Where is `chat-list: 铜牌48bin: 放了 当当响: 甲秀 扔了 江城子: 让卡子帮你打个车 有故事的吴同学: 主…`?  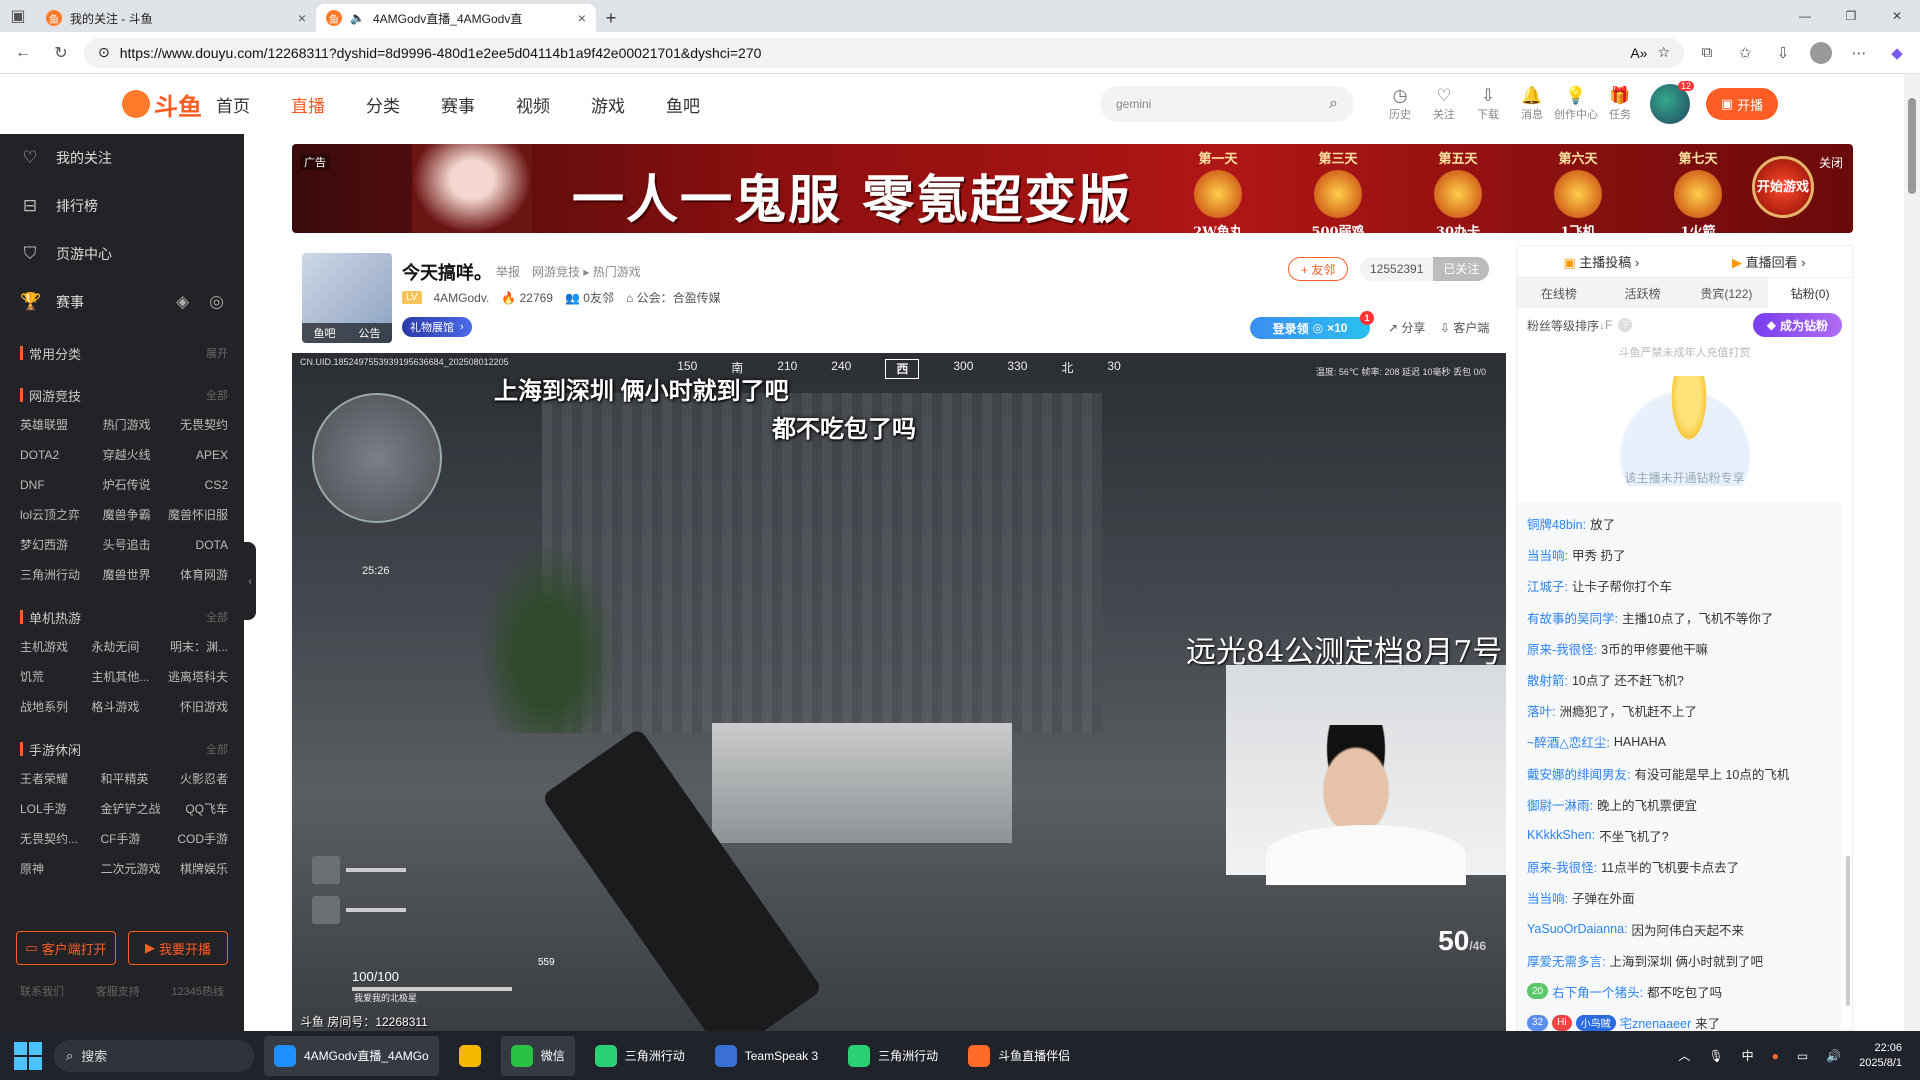
chat-list: 铜牌48bin: 放了 当当响: 甲秀 扔了 江城子: 让卡子帮你打个车 有故事的吴同学: 主… is located at coordinates (1679, 767).